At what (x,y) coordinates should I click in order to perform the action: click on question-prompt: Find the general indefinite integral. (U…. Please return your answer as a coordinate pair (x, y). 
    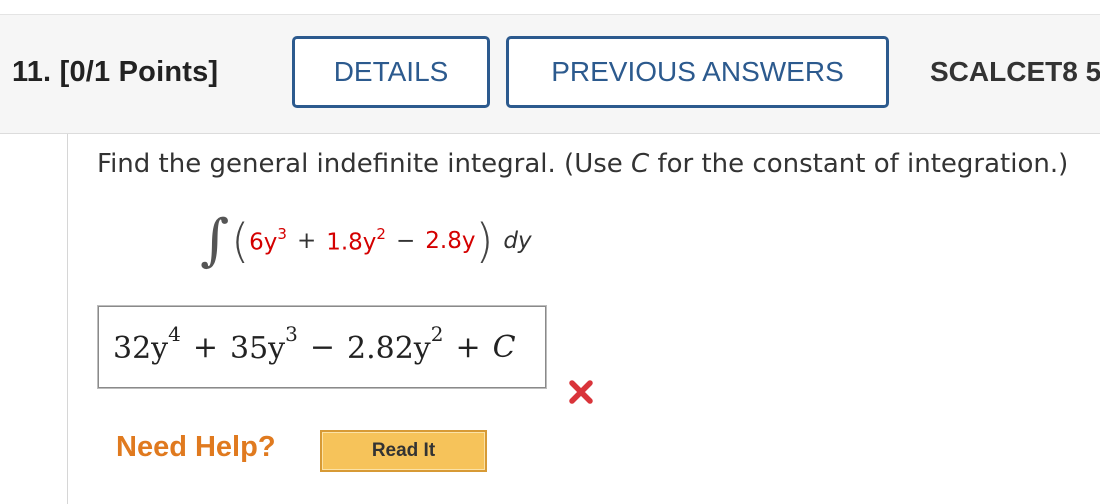
    Looking at the image, I should click on (582, 164).